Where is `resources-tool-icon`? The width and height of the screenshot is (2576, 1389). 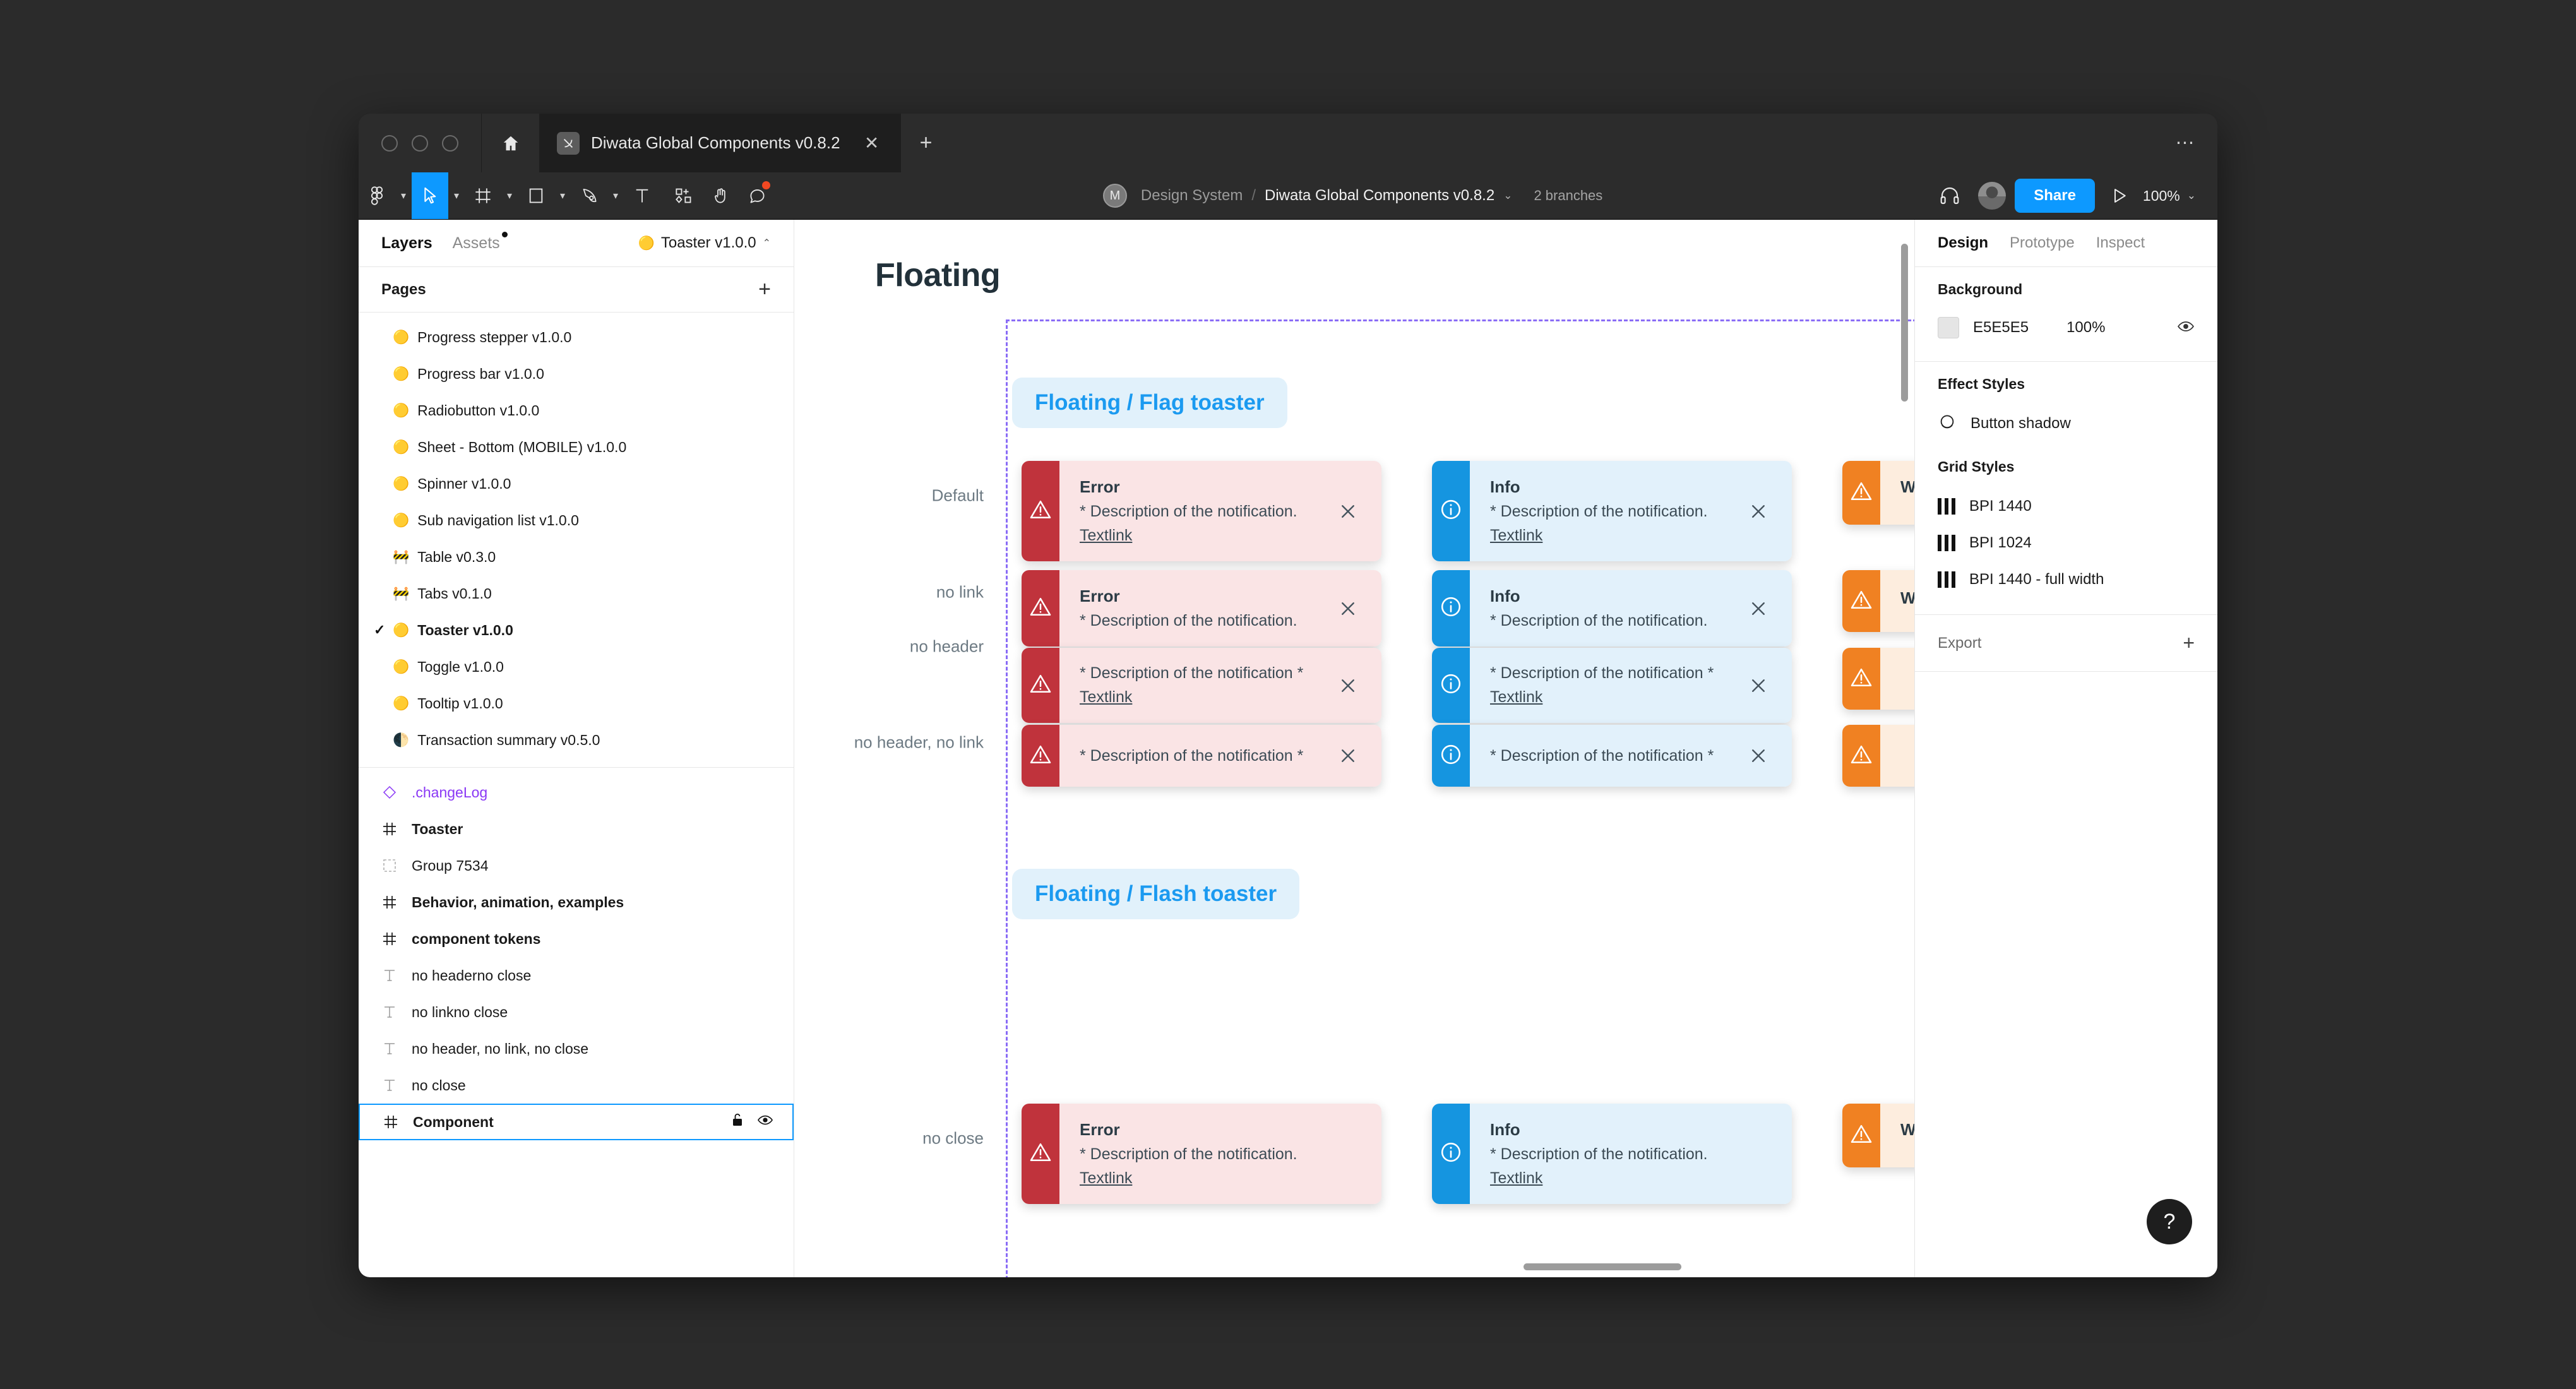 resources-tool-icon is located at coordinates (683, 196).